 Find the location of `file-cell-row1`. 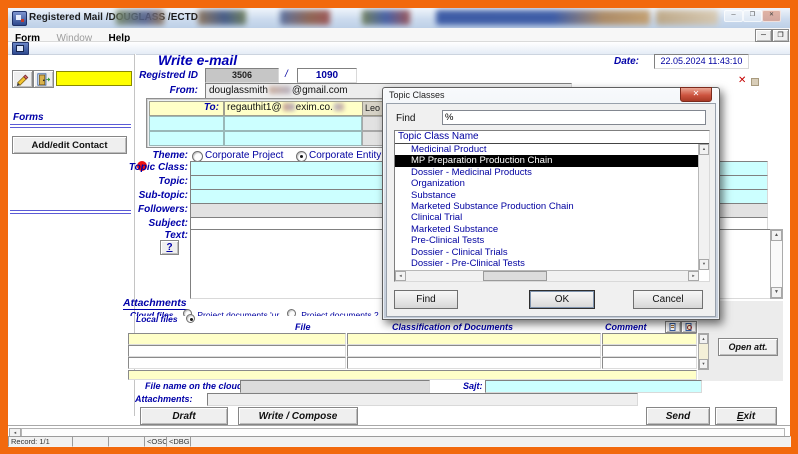

file-cell-row1 is located at coordinates (237, 339).